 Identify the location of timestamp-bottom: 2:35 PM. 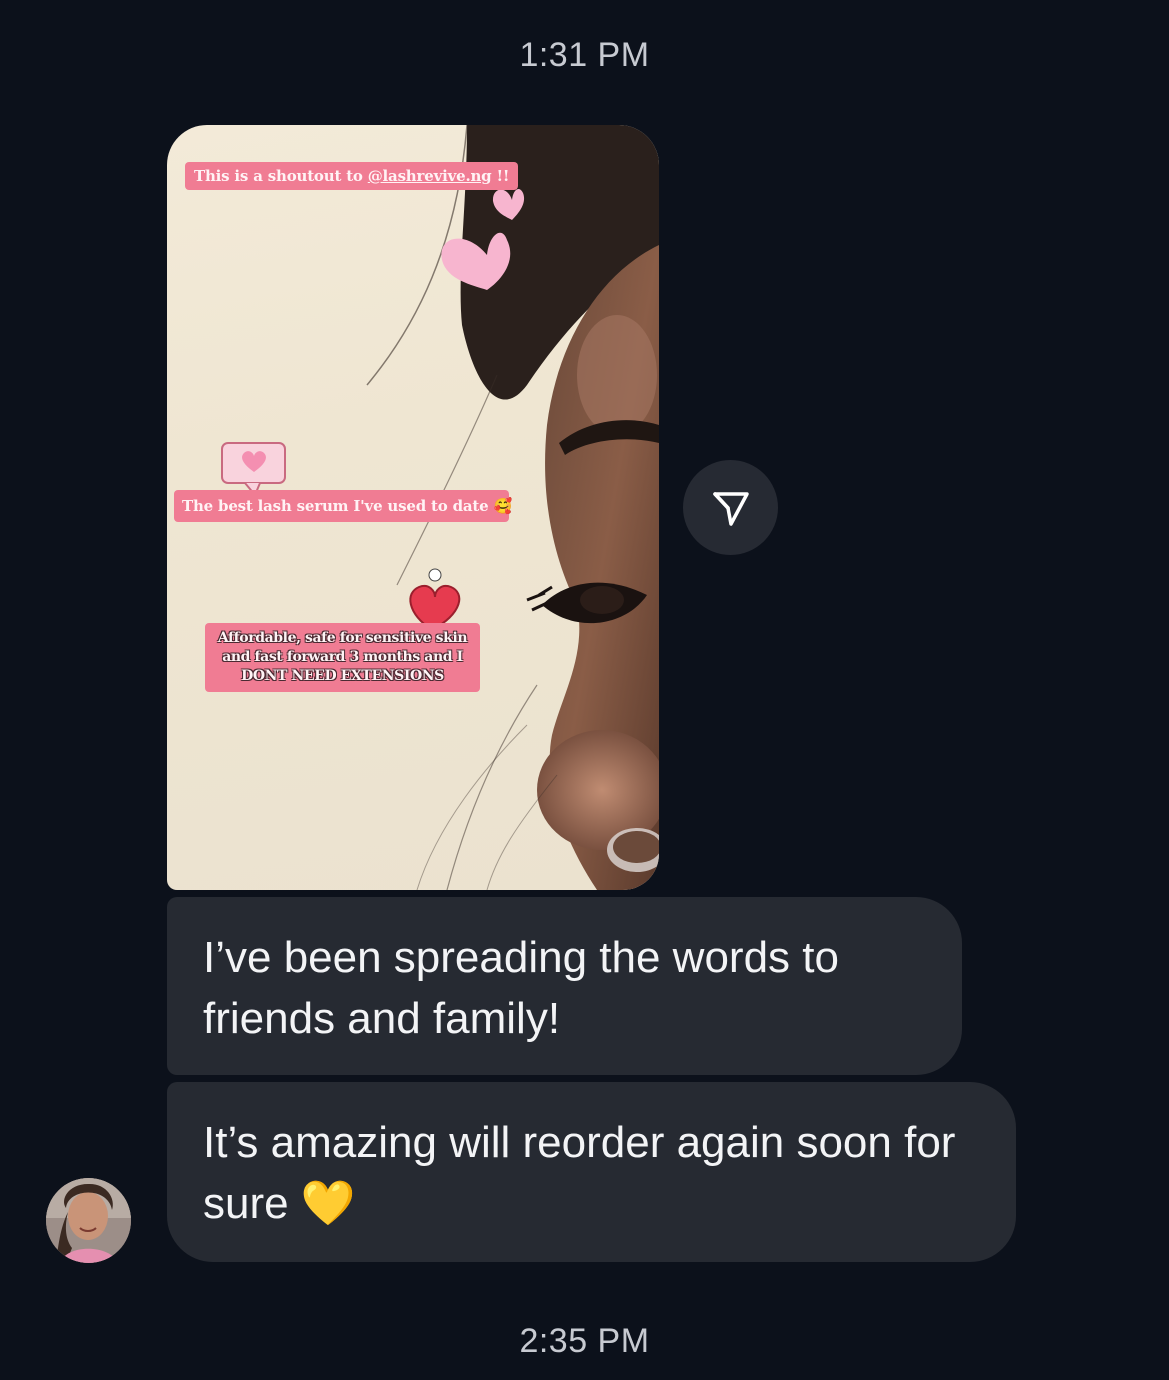
(584, 1341).